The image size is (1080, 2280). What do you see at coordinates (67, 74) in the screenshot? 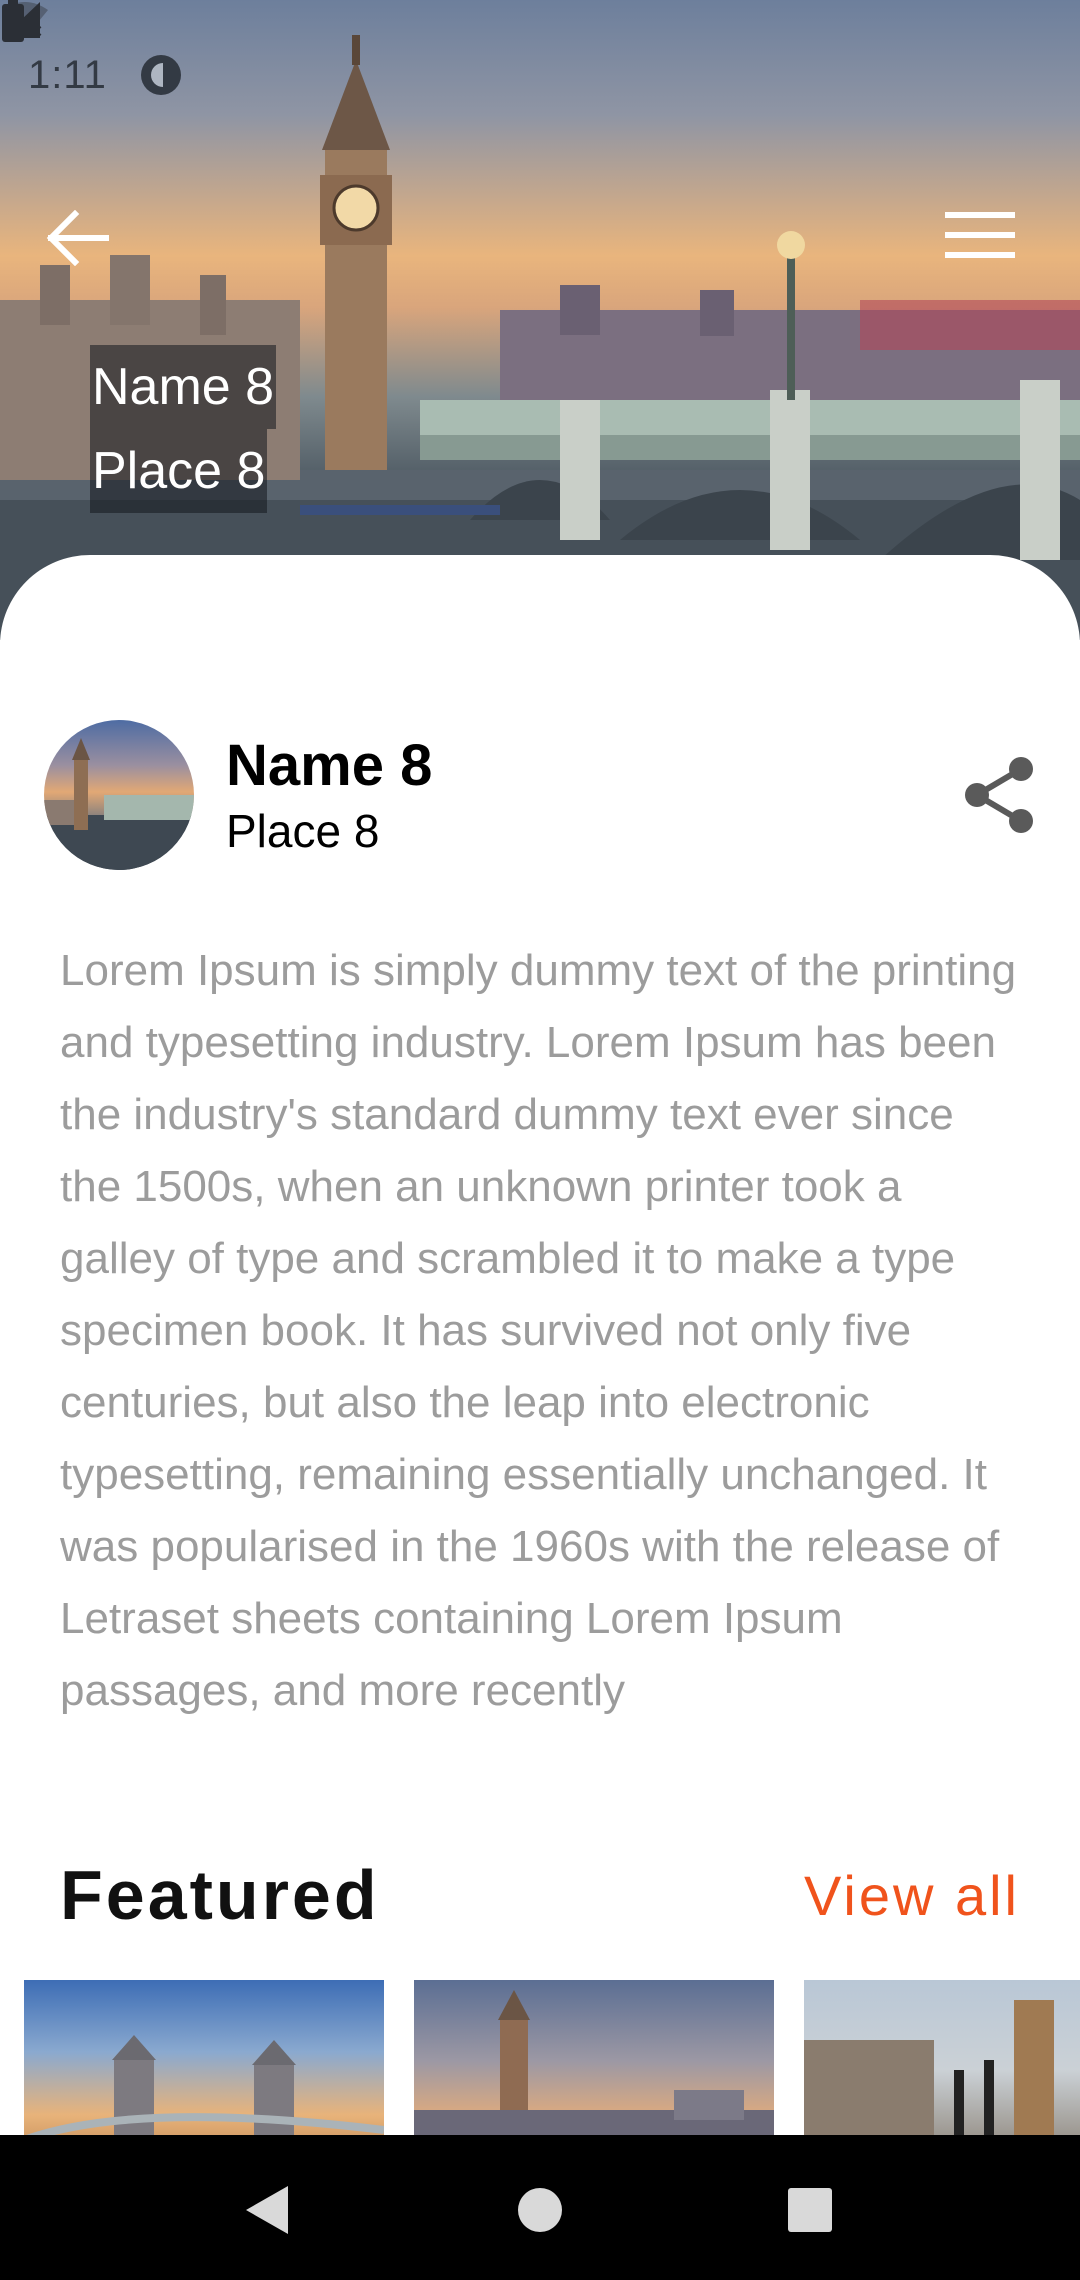
I see `status-time: 1:11` at bounding box center [67, 74].